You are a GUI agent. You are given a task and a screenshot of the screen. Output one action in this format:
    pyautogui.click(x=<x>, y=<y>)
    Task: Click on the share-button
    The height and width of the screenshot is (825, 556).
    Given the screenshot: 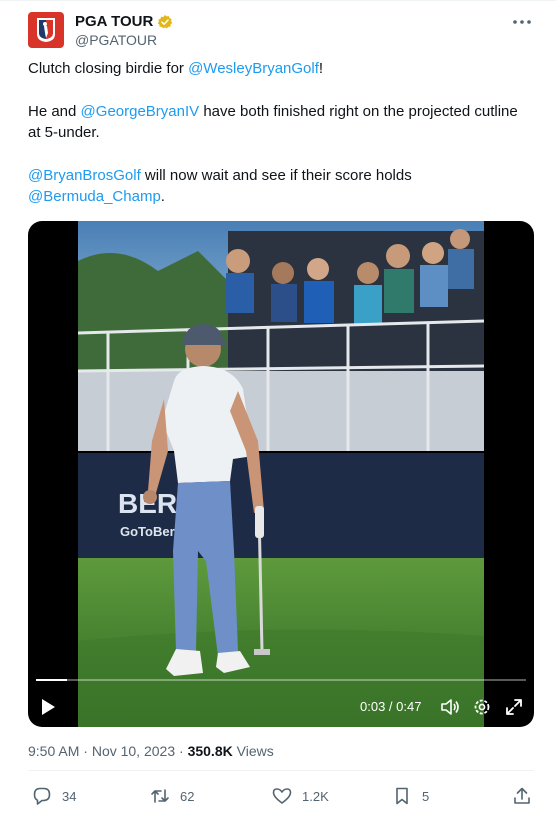 What is the action you would take?
    pyautogui.click(x=522, y=796)
    